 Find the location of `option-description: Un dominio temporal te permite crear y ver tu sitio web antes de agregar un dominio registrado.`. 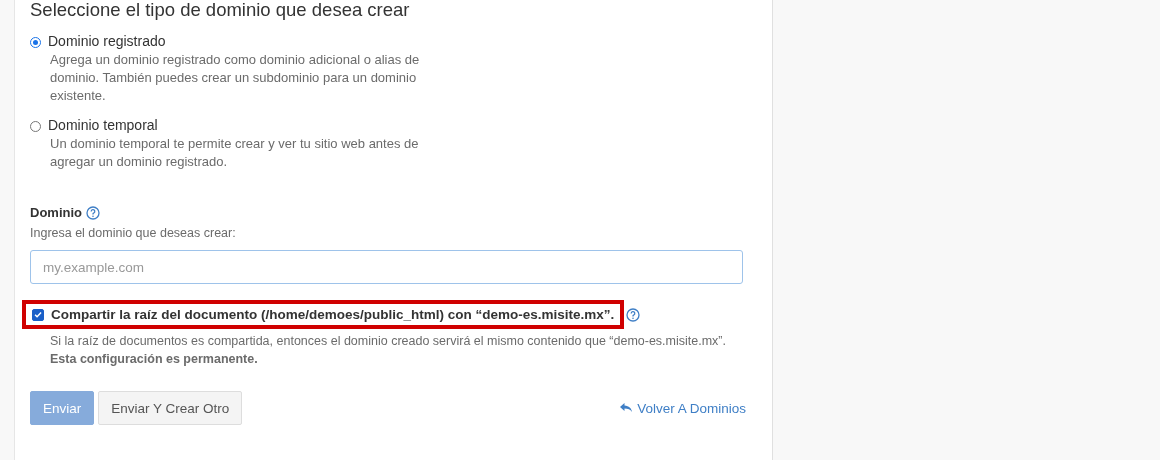

option-description: Un dominio temporal te permite crear y ver tu sitio web antes de agregar un dominio registrado. is located at coordinates (235, 153).